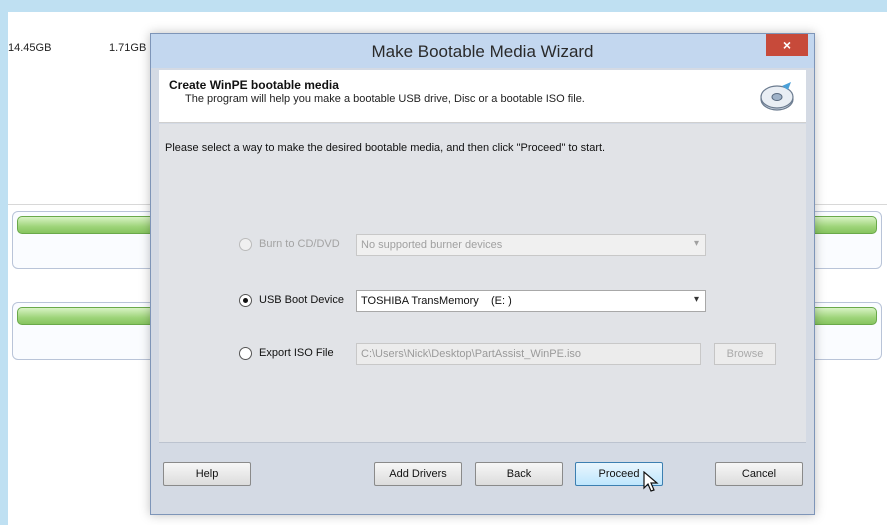 The width and height of the screenshot is (887, 525). Describe the element at coordinates (296, 353) in the screenshot. I see `iso-label: Export ISO File` at that location.